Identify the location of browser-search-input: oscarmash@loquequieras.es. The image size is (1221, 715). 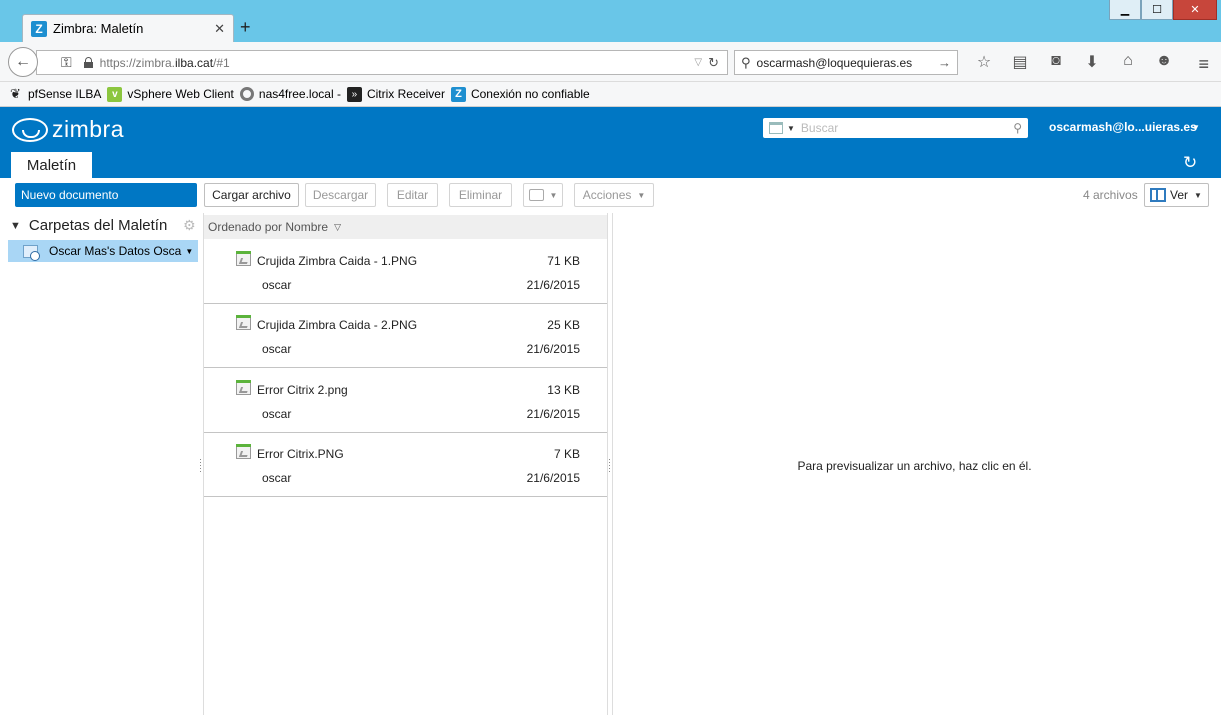
(847, 63).